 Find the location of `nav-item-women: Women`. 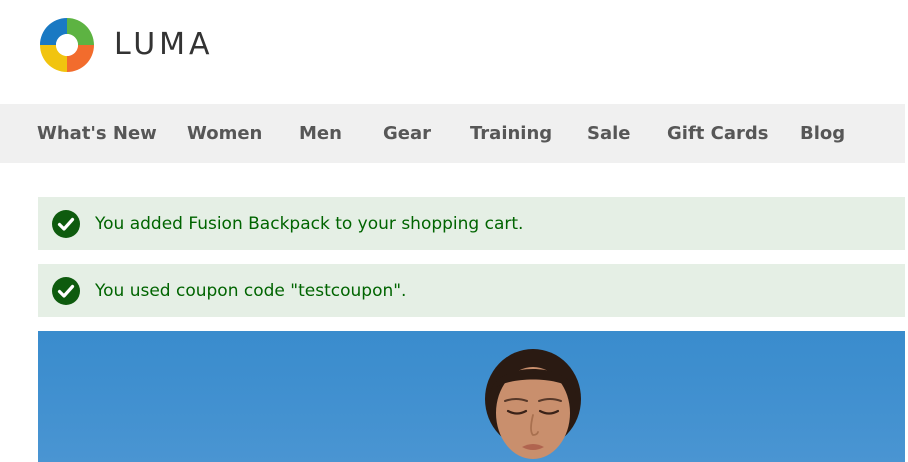

nav-item-women: Women is located at coordinates (224, 133).